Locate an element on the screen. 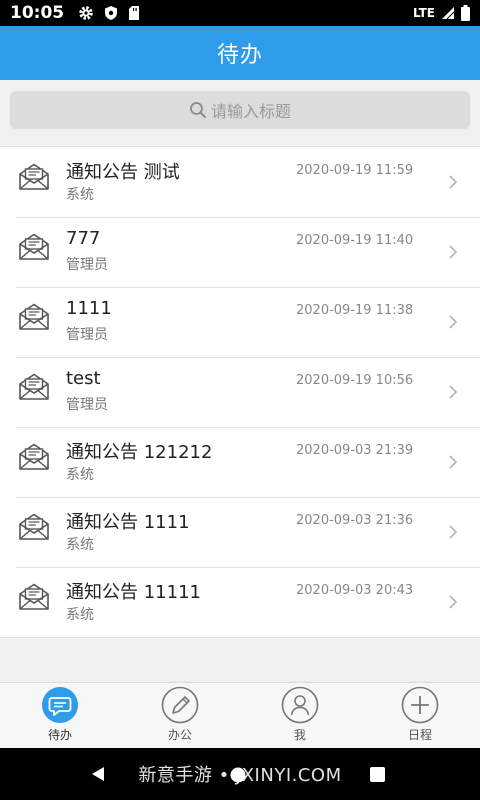  tab-todo: 待办 is located at coordinates (60, 715).